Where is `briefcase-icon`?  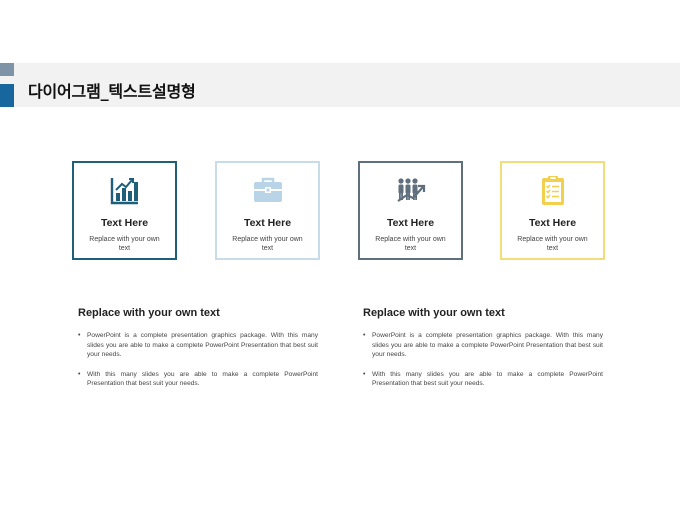 briefcase-icon is located at coordinates (268, 190).